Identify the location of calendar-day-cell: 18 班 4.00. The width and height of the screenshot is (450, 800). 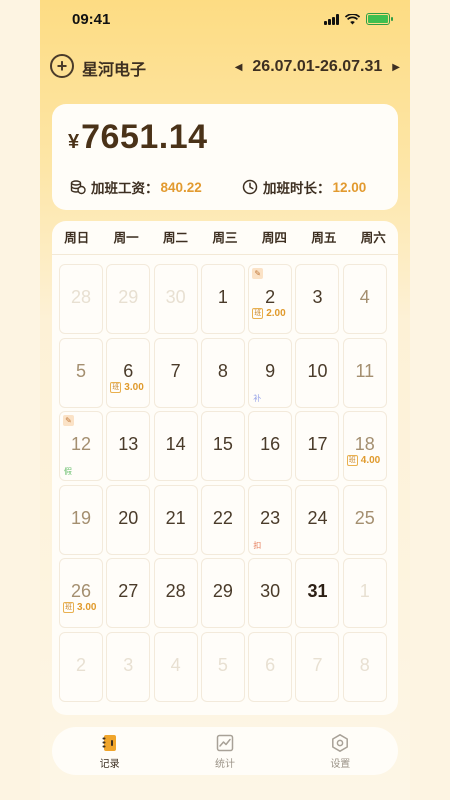
(364, 446).